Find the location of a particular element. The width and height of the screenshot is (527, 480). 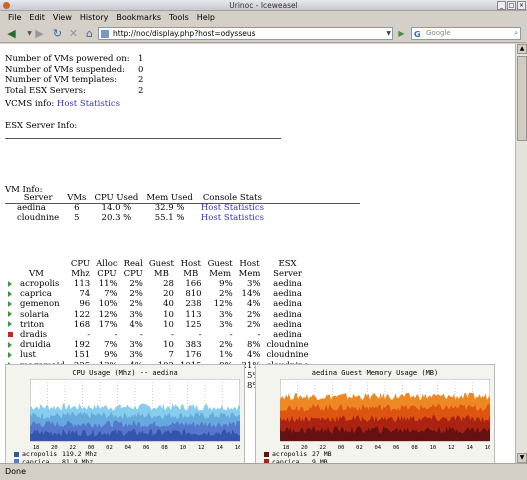

summary-row: Number of VMs powered on: 1 is located at coordinates (74, 59).